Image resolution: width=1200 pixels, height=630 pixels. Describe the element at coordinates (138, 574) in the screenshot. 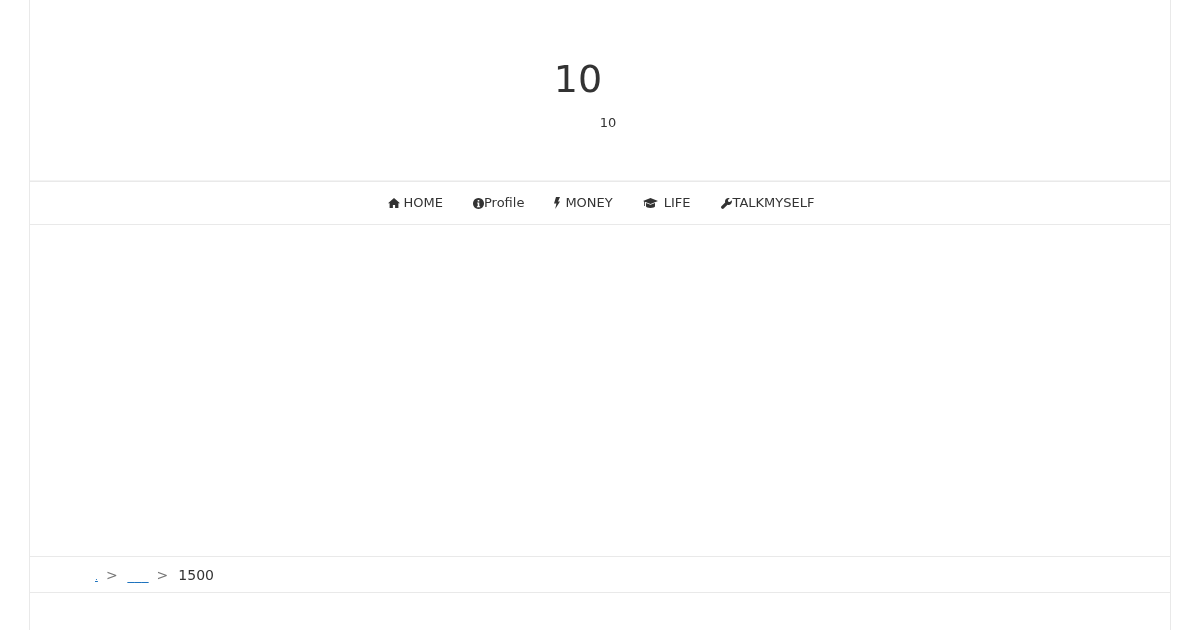

I see `breadcrumb-link: ___` at that location.